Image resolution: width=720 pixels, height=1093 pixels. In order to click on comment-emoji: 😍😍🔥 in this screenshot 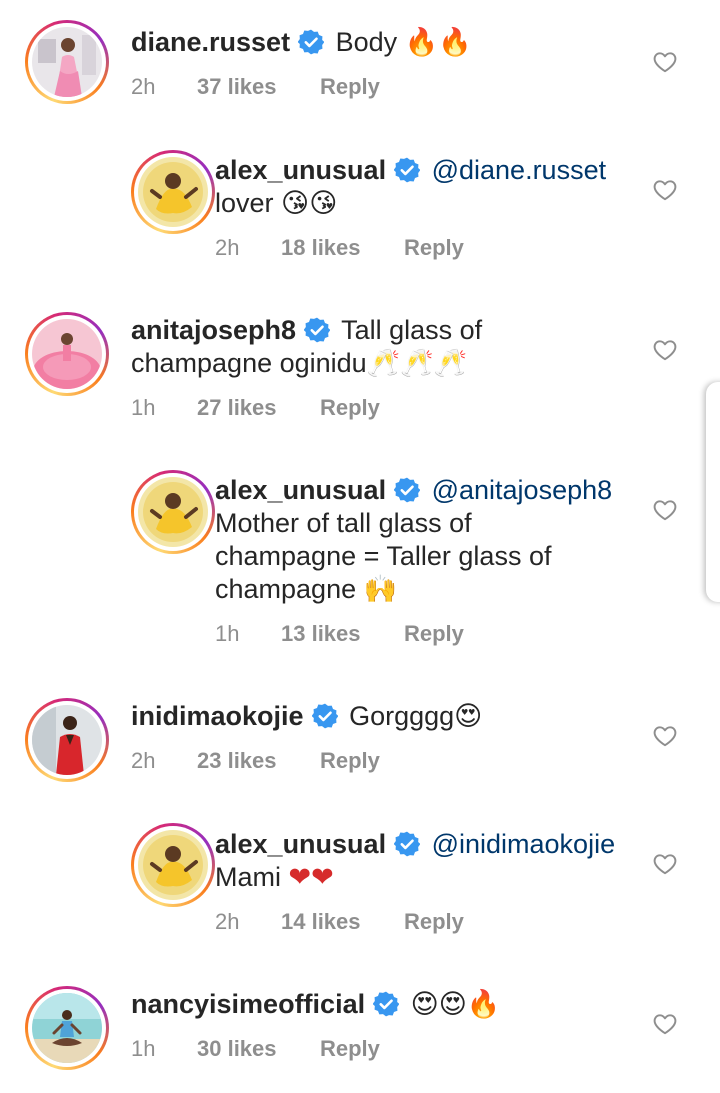, I will do `click(455, 1004)`.